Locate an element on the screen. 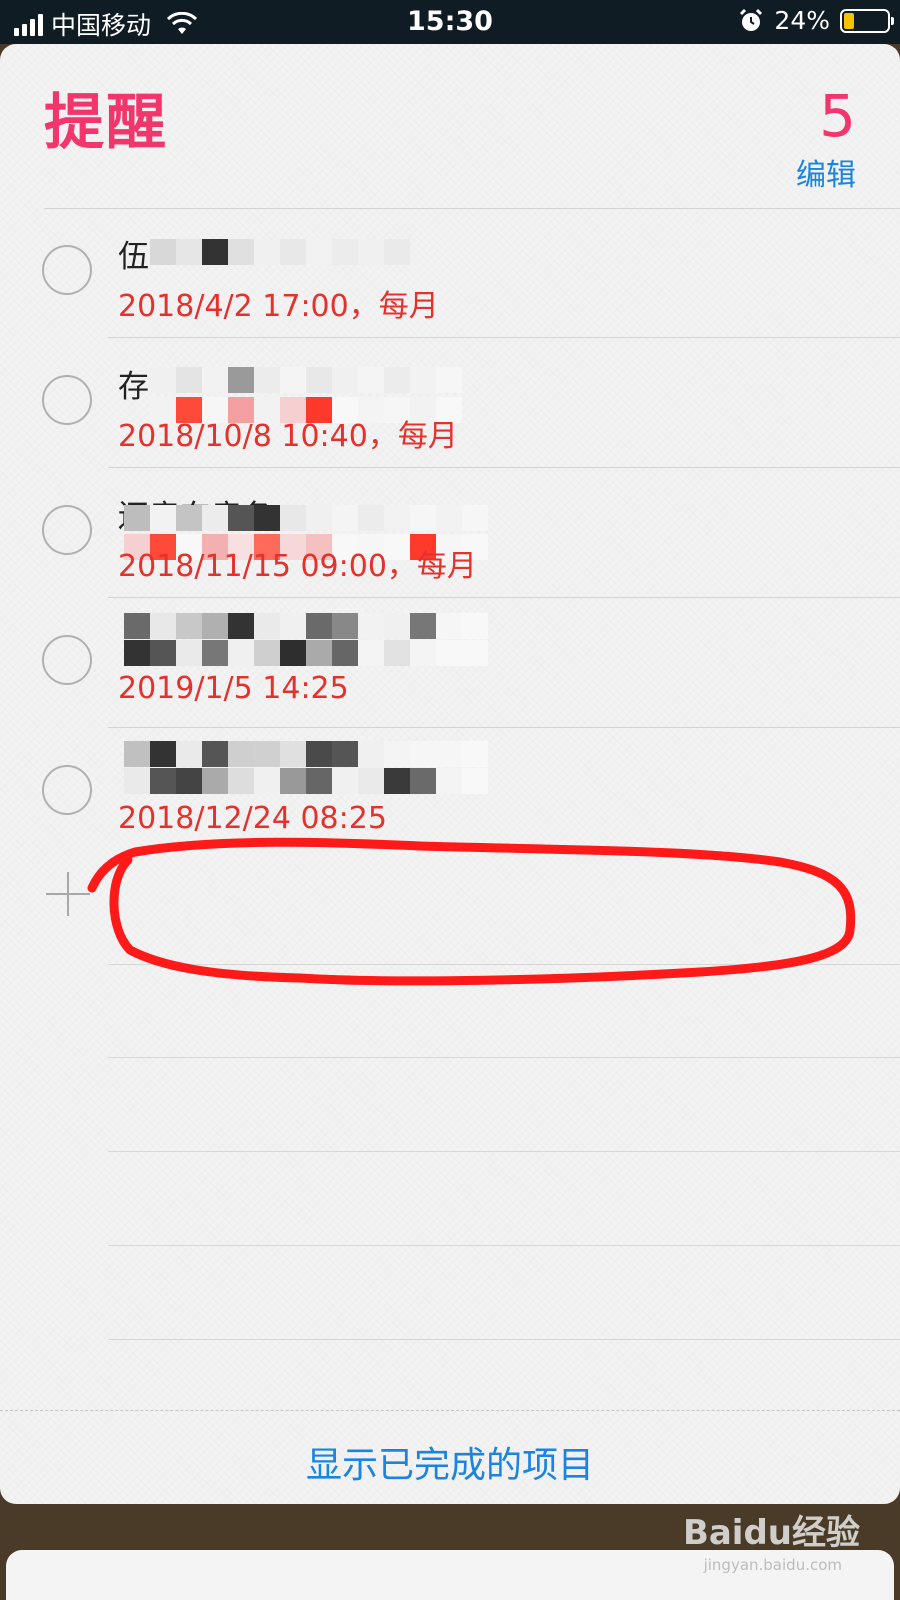 Image resolution: width=900 pixels, height=1600 pixels. reminder-row: 还房东房备 2018/11/15 09:00，每月 is located at coordinates (450, 534).